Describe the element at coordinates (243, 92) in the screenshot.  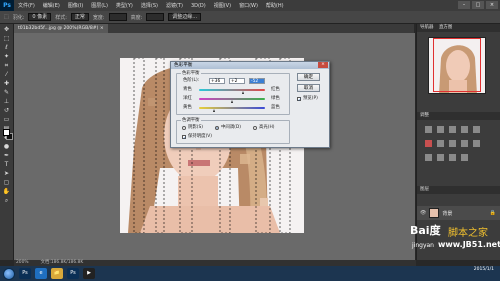
I see `cyan-red-slider-thumb` at that location.